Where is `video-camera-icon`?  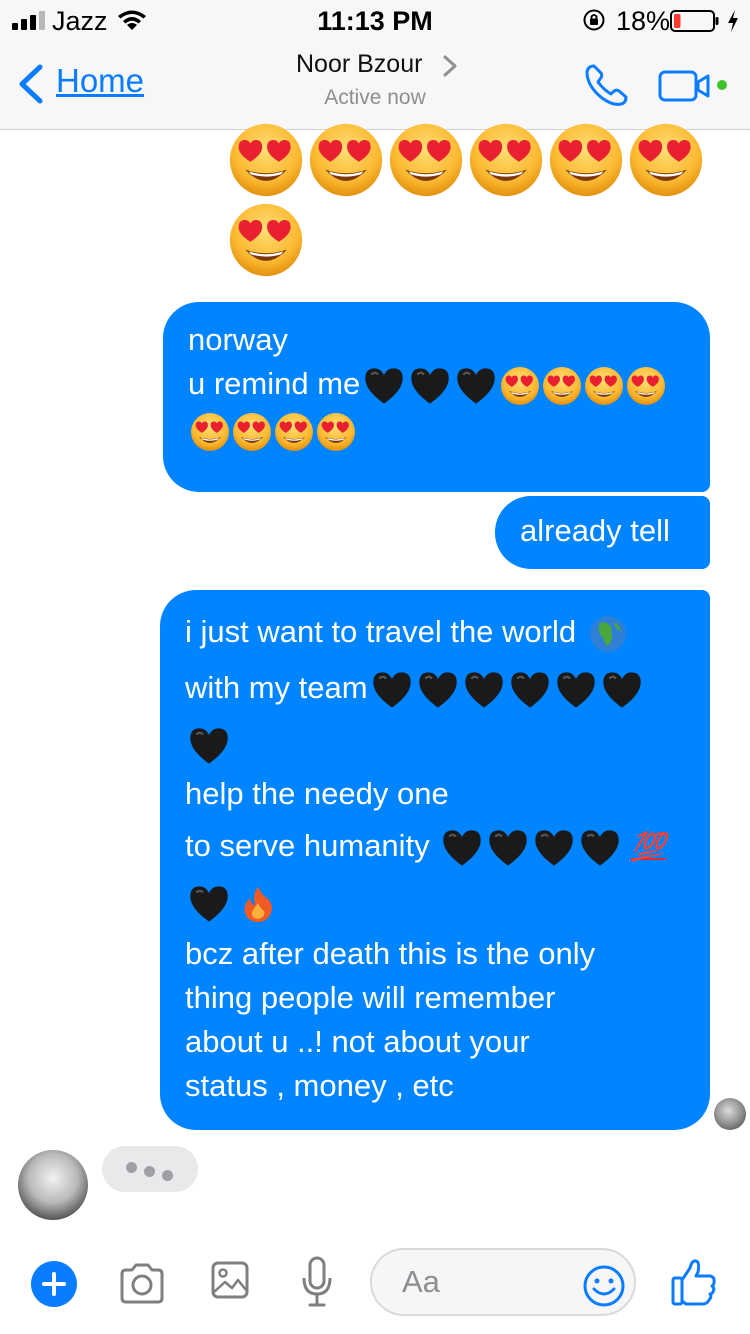
video-camera-icon is located at coordinates (686, 86).